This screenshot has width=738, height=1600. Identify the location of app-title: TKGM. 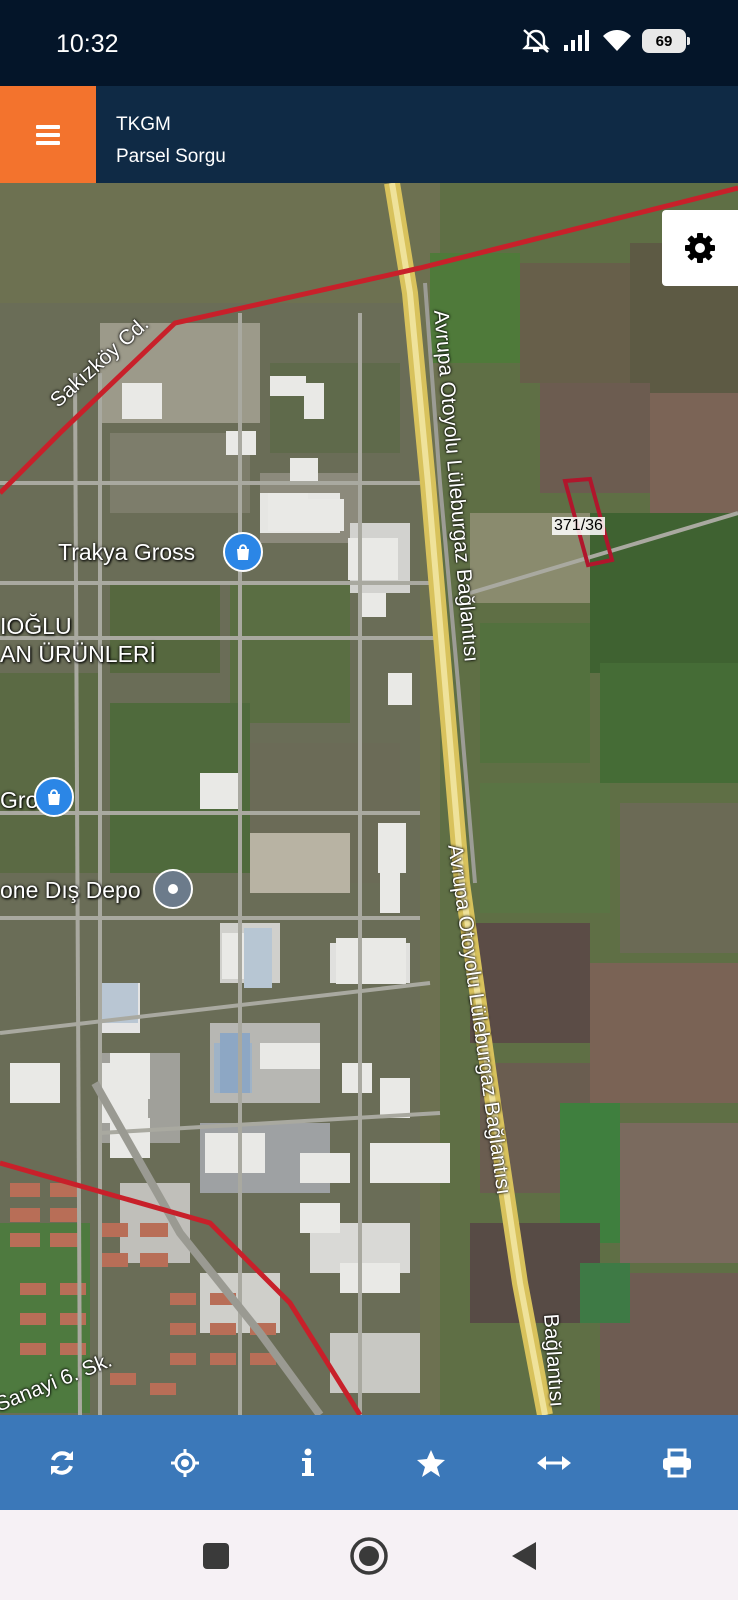
(143, 124).